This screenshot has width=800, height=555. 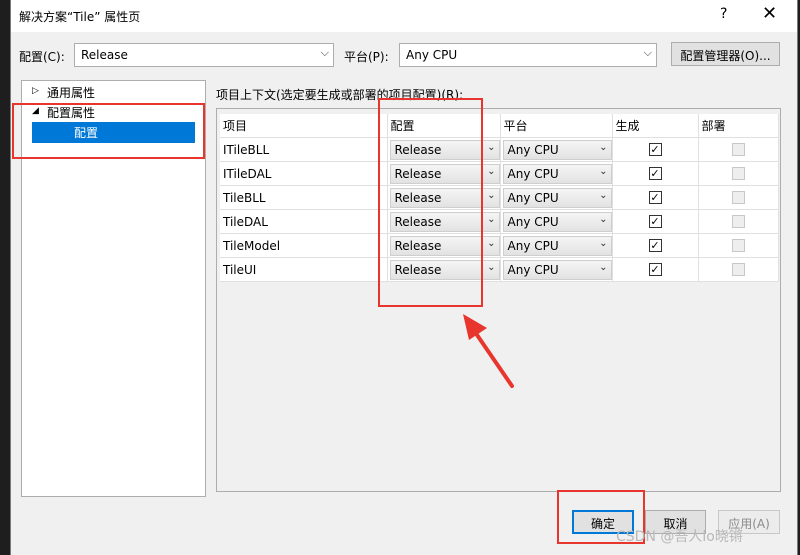 What do you see at coordinates (304, 126) in the screenshot?
I see `column-header-project: 项目` at bounding box center [304, 126].